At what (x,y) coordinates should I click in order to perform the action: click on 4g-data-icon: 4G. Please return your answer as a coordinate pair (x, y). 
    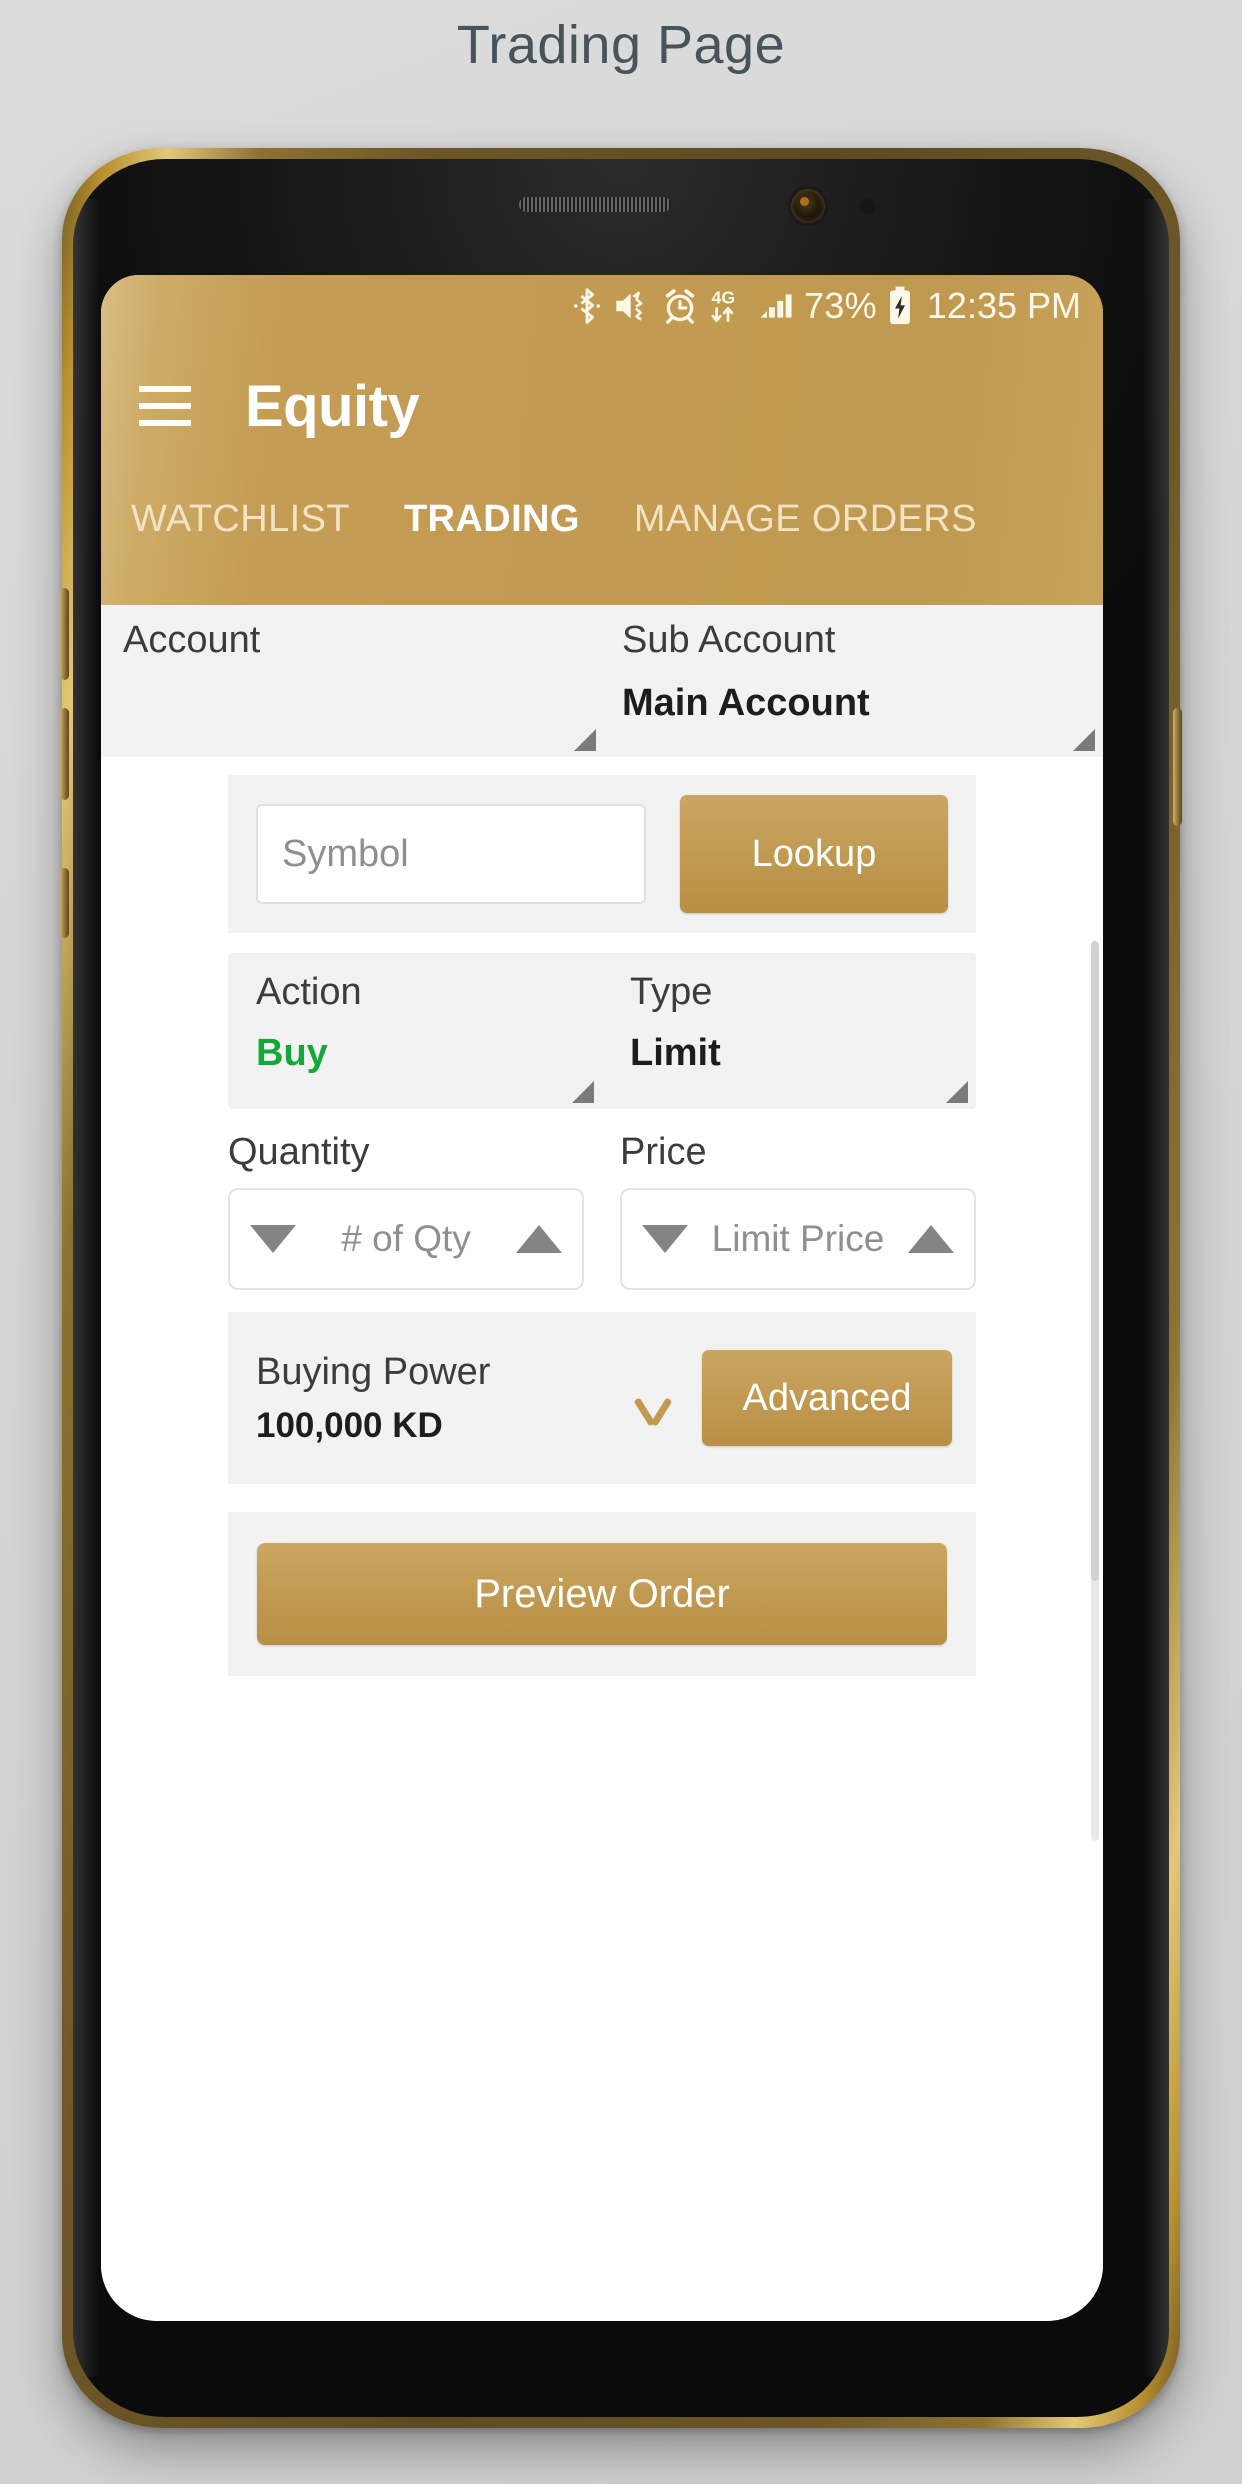
    Looking at the image, I should click on (728, 306).